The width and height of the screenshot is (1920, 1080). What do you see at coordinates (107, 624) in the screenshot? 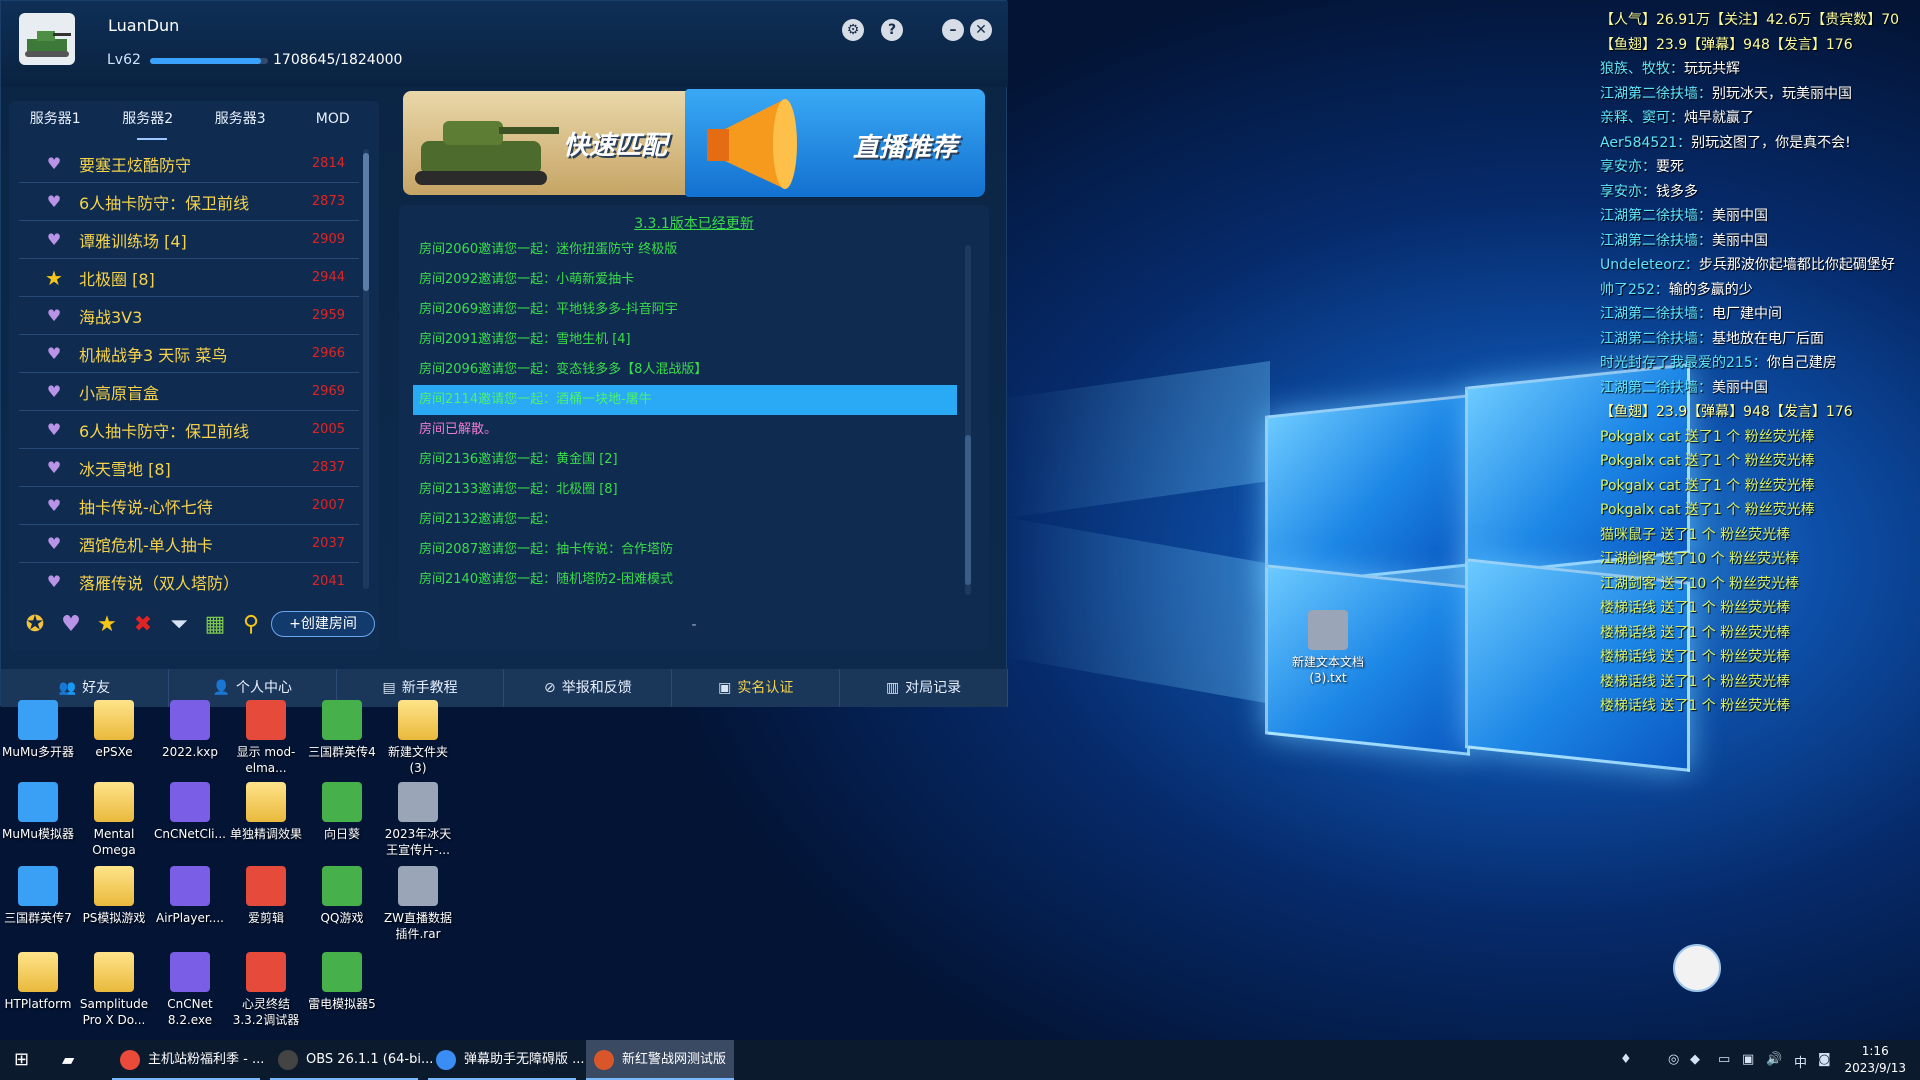
I see `star-filter-icon: ★` at bounding box center [107, 624].